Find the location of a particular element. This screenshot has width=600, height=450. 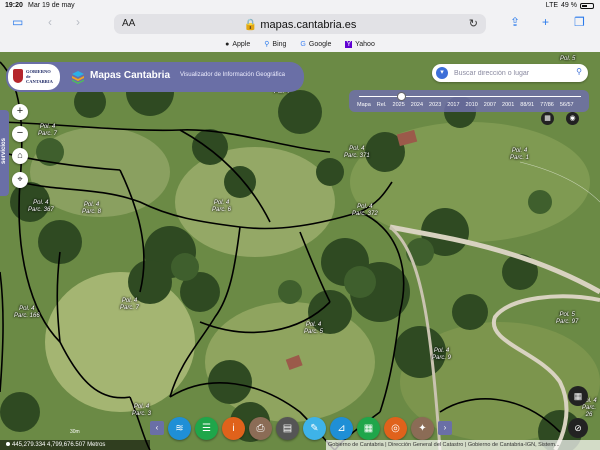

target-icon: ◎ is located at coordinates (395, 428).